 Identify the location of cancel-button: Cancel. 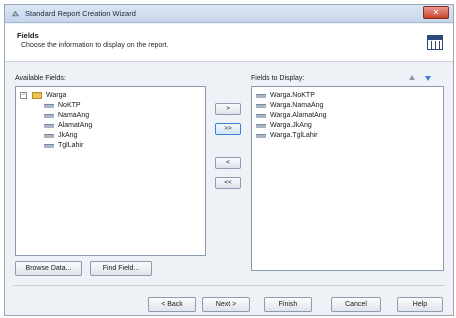
(356, 304).